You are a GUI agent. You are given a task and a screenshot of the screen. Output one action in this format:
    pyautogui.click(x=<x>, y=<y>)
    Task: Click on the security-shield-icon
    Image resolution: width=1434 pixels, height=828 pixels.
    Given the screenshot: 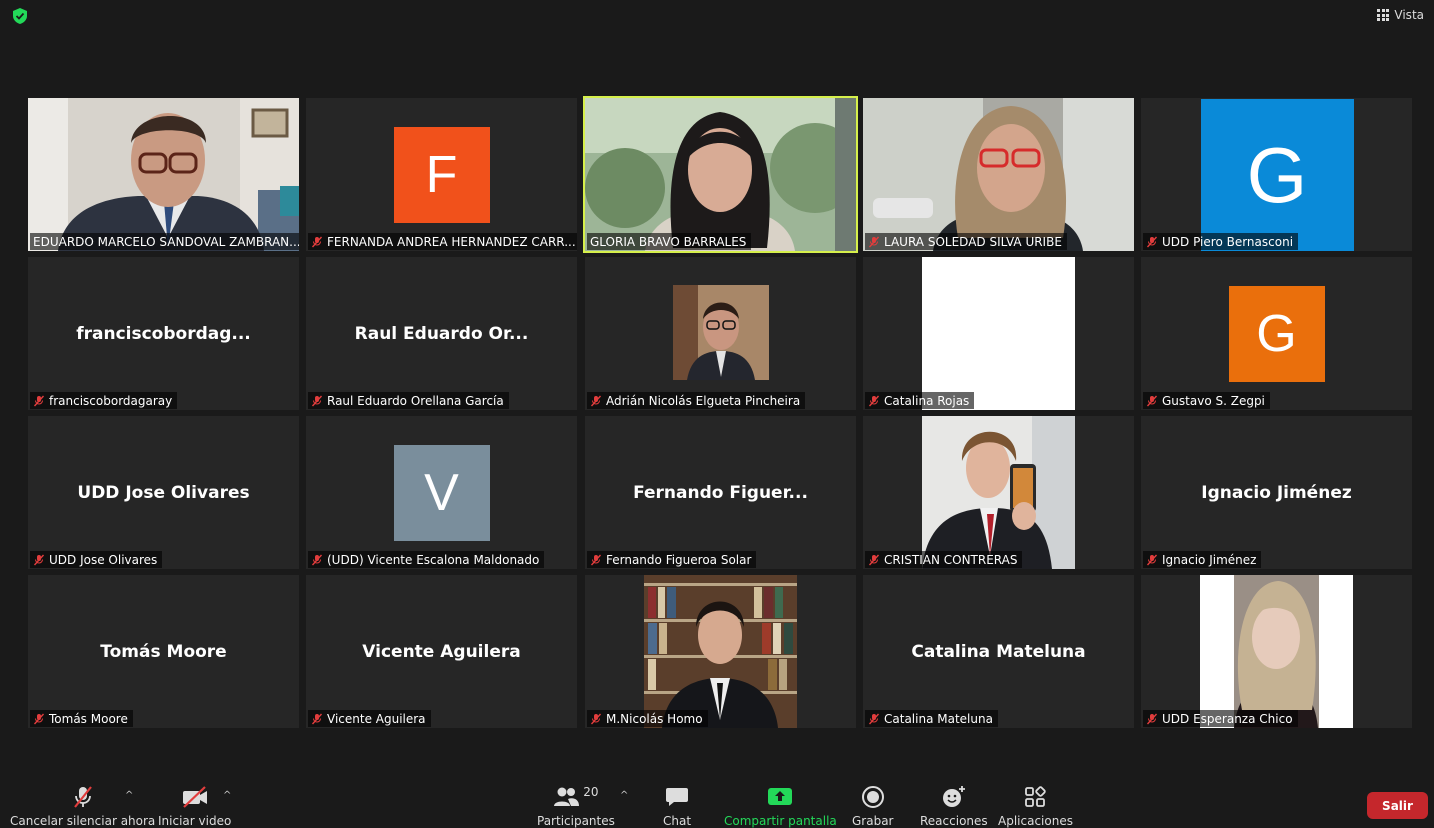 What is the action you would take?
    pyautogui.click(x=20, y=16)
    